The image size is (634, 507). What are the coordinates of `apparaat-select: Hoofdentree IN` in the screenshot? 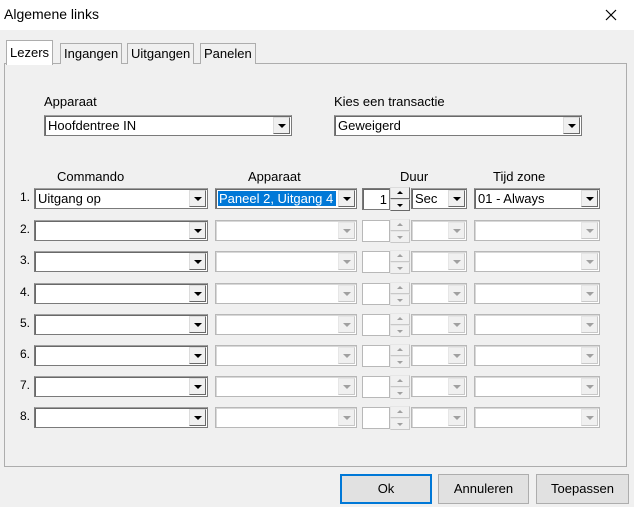 It's located at (168, 125).